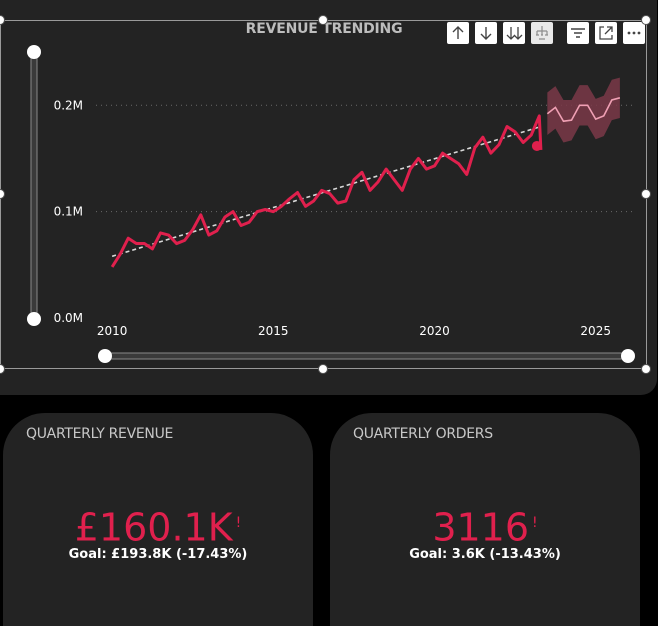 Image resolution: width=658 pixels, height=626 pixels. What do you see at coordinates (368, 356) in the screenshot?
I see `x-axis-zoom-slider` at bounding box center [368, 356].